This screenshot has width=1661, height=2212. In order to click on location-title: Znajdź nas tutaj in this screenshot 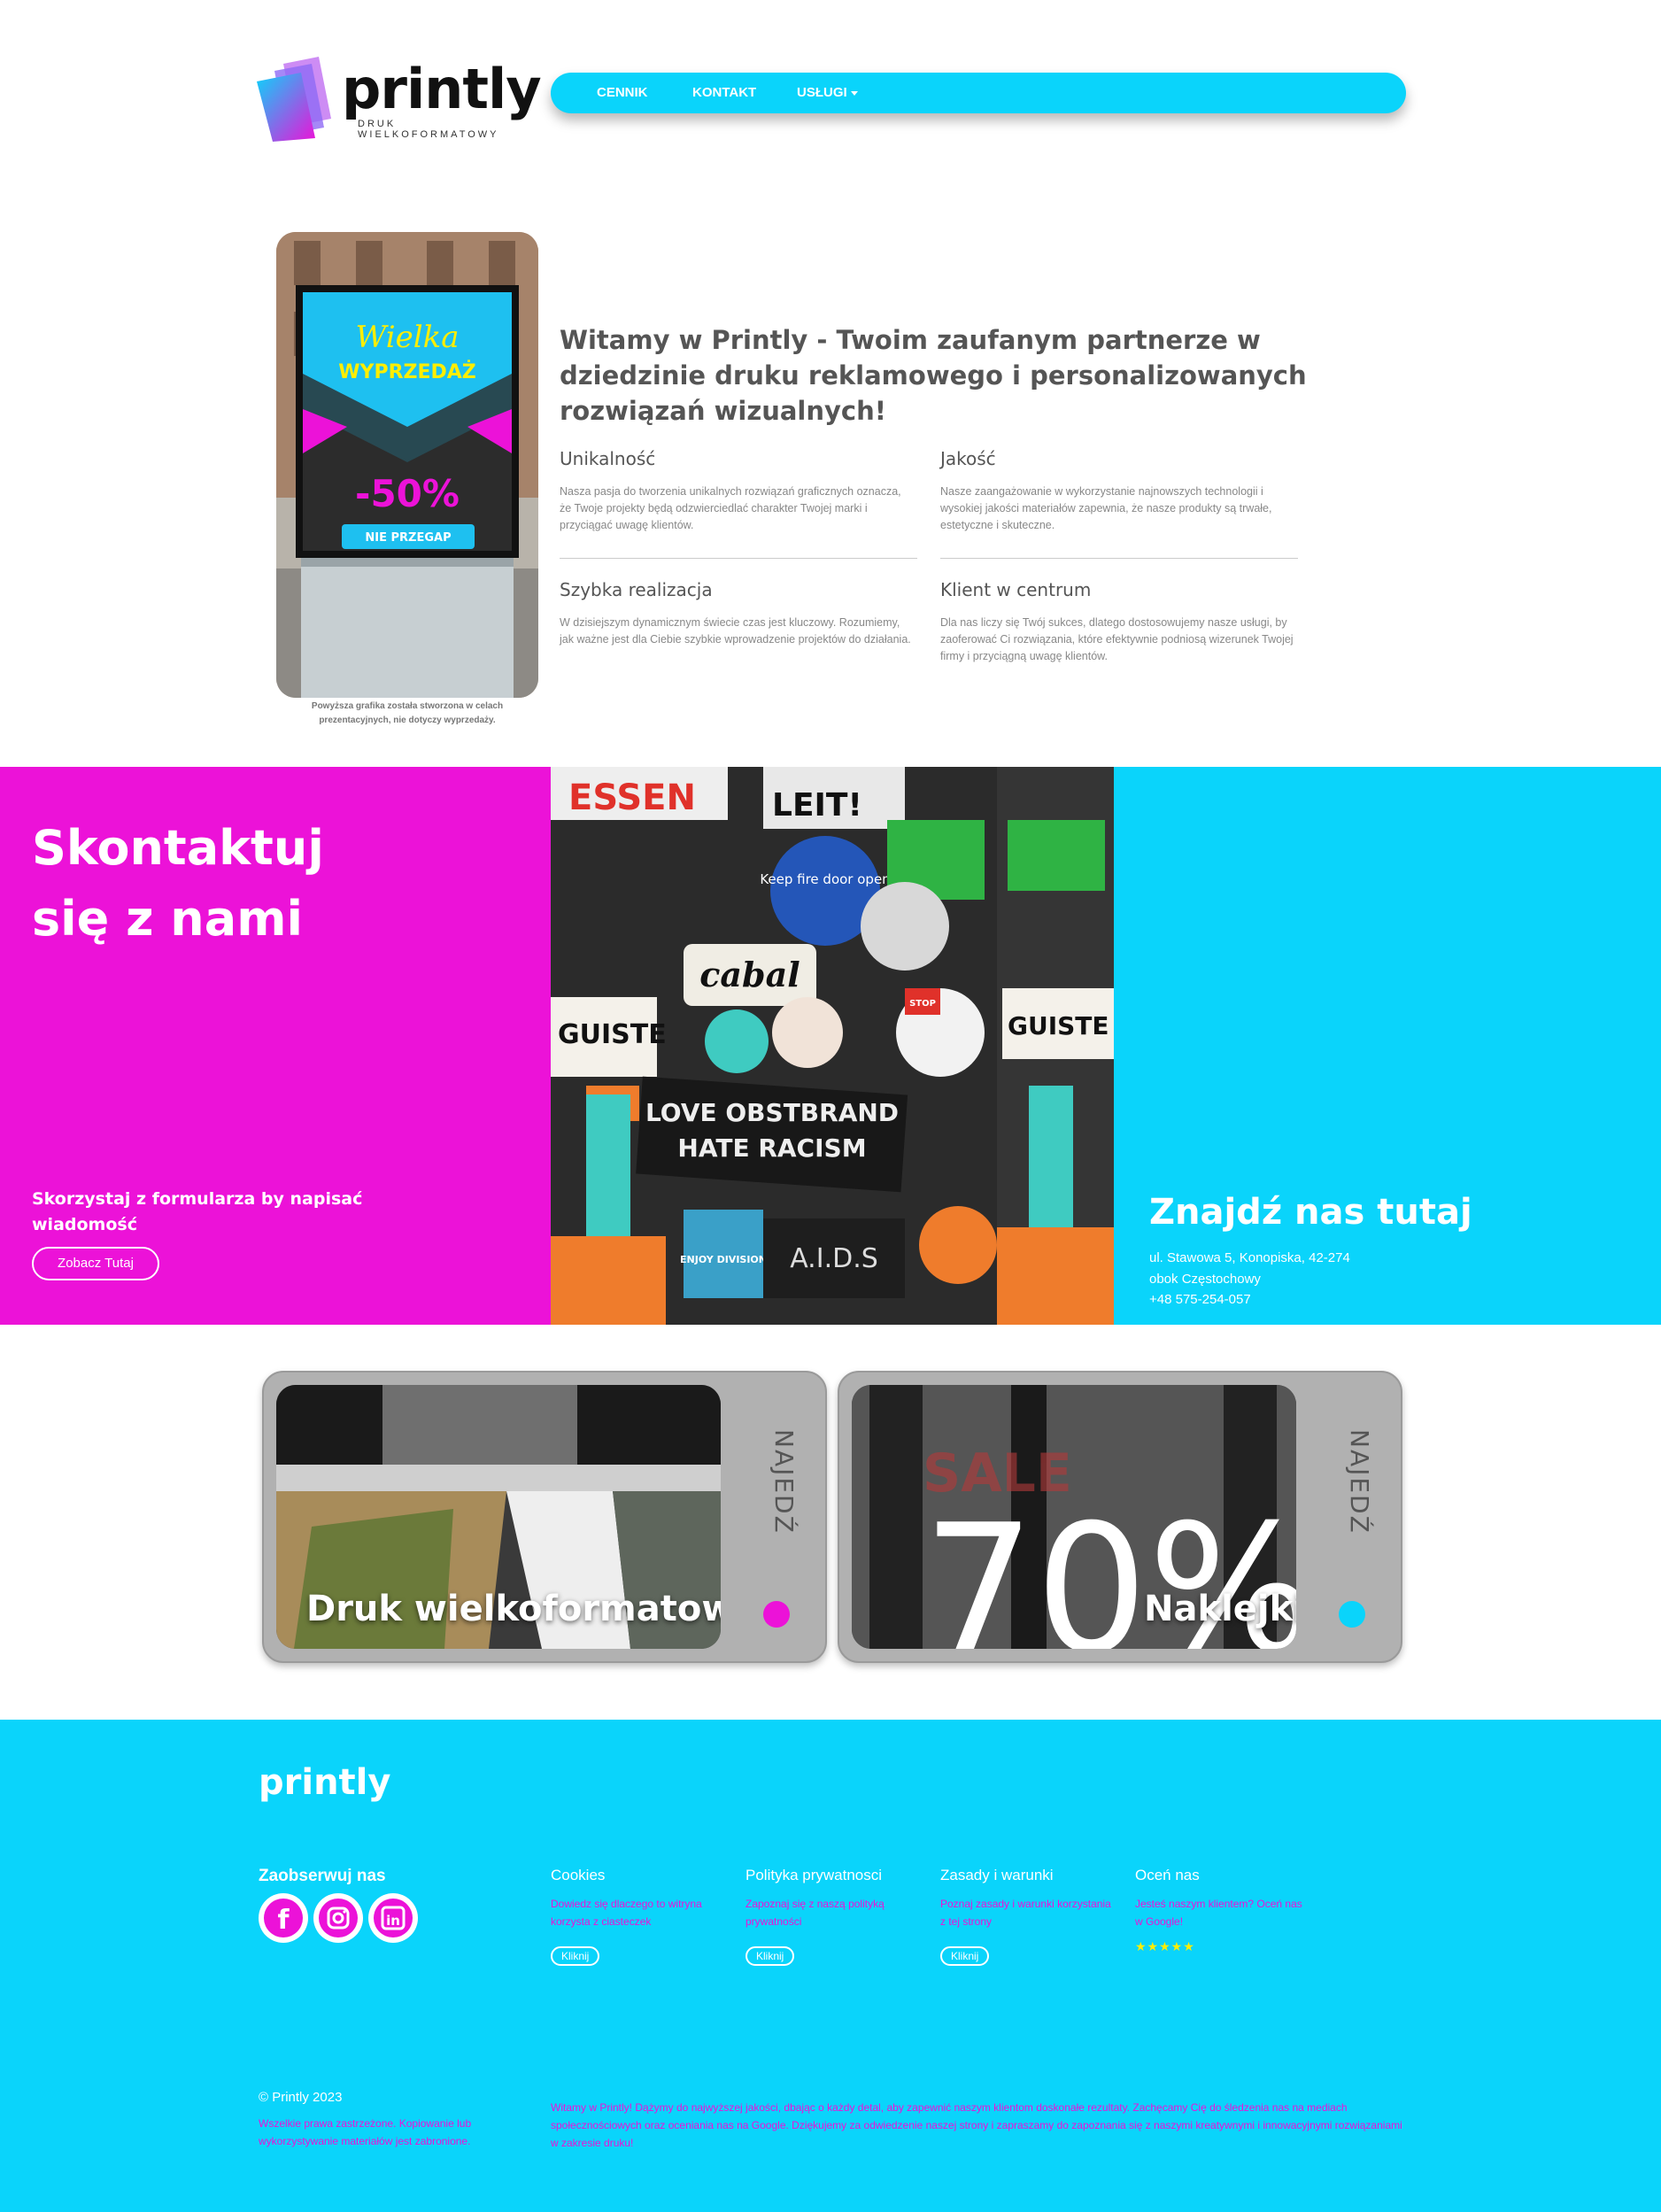, I will do `click(1310, 1212)`.